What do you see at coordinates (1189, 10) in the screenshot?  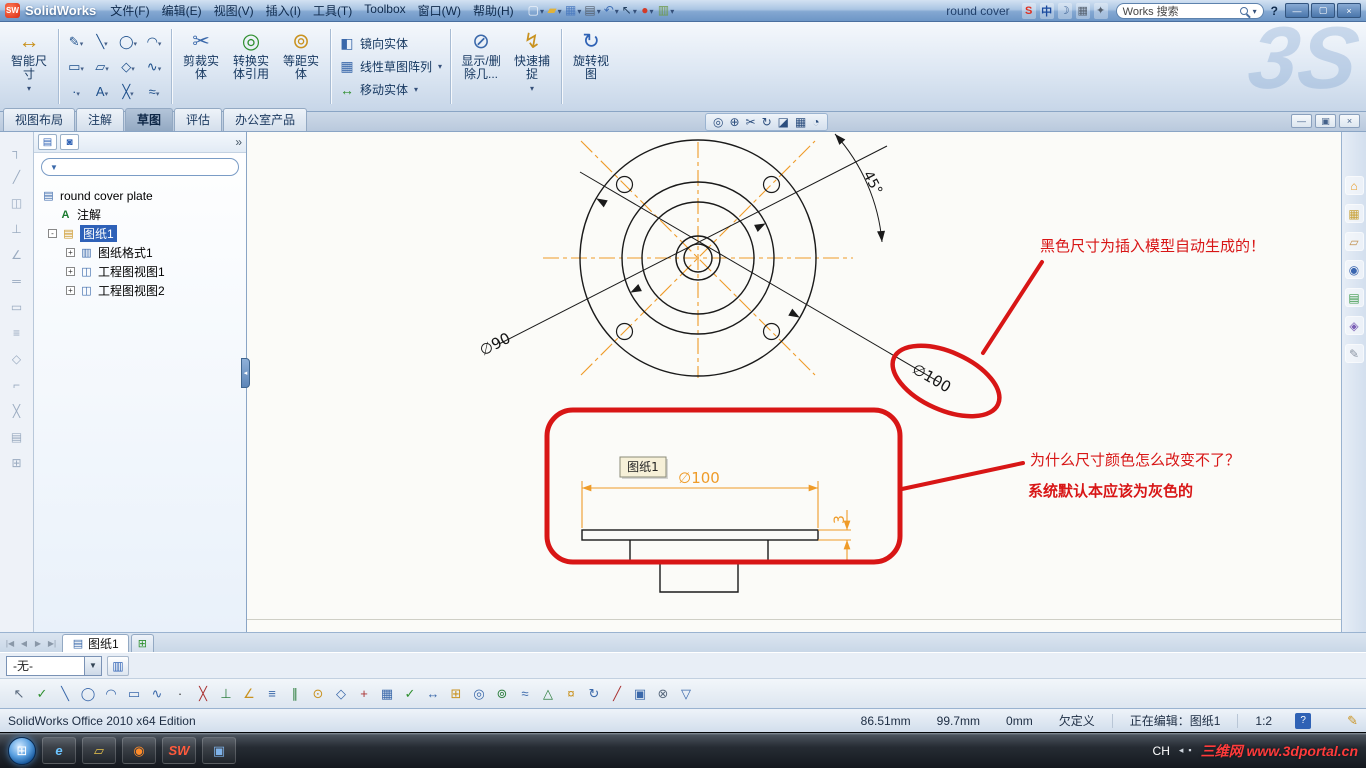 I see `search-input: Works 搜索` at bounding box center [1189, 10].